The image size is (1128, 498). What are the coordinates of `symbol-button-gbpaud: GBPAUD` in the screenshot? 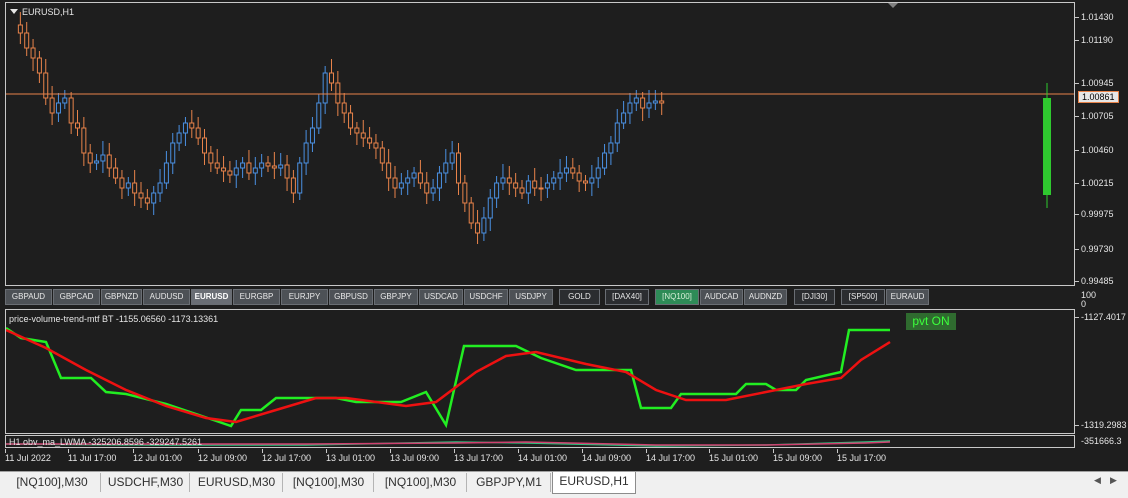 It's located at (28, 297).